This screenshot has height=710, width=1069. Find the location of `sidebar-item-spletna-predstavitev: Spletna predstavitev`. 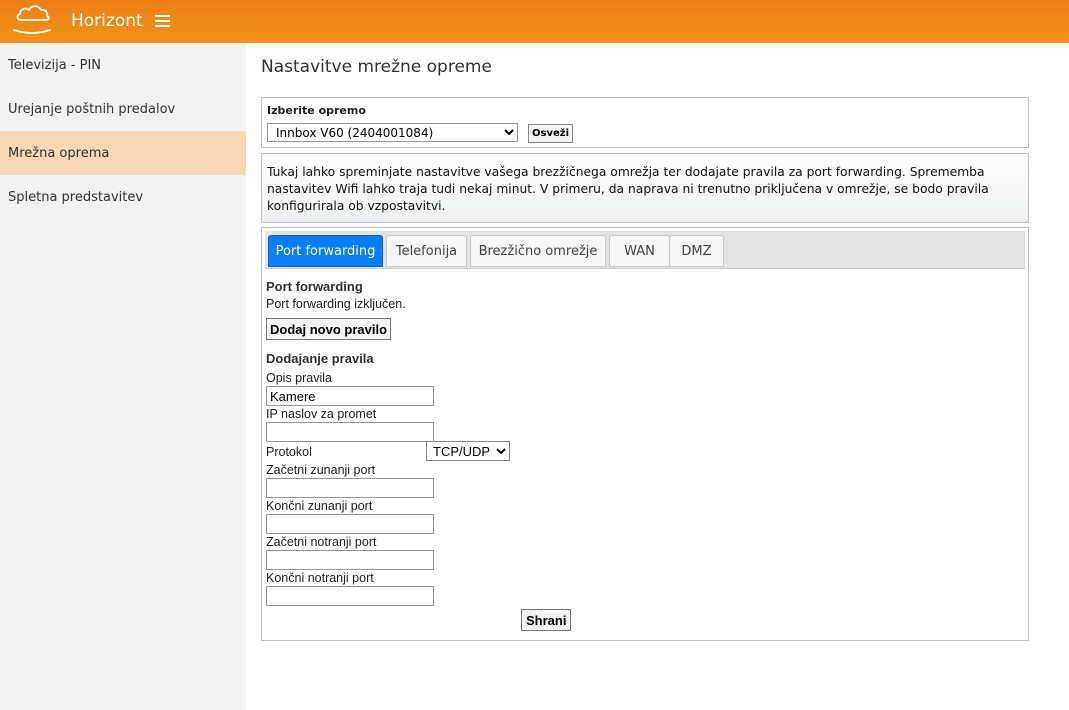

sidebar-item-spletna-predstavitev: Spletna predstavitev is located at coordinates (123, 197).